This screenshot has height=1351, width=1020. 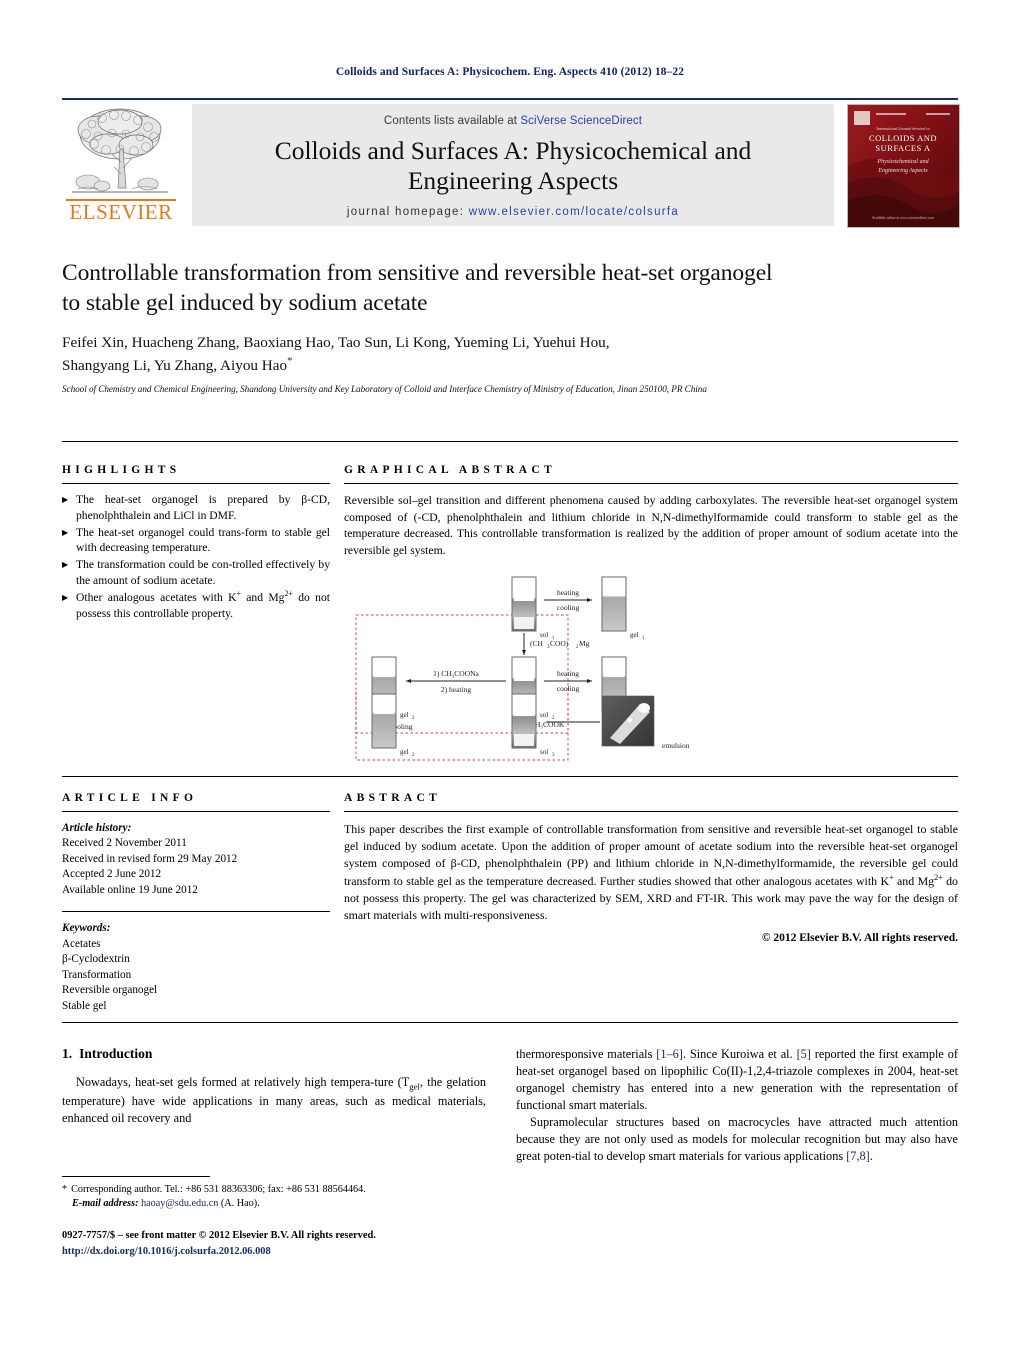 What do you see at coordinates (415, 1086) in the screenshot?
I see `intro-left-sub: gel` at bounding box center [415, 1086].